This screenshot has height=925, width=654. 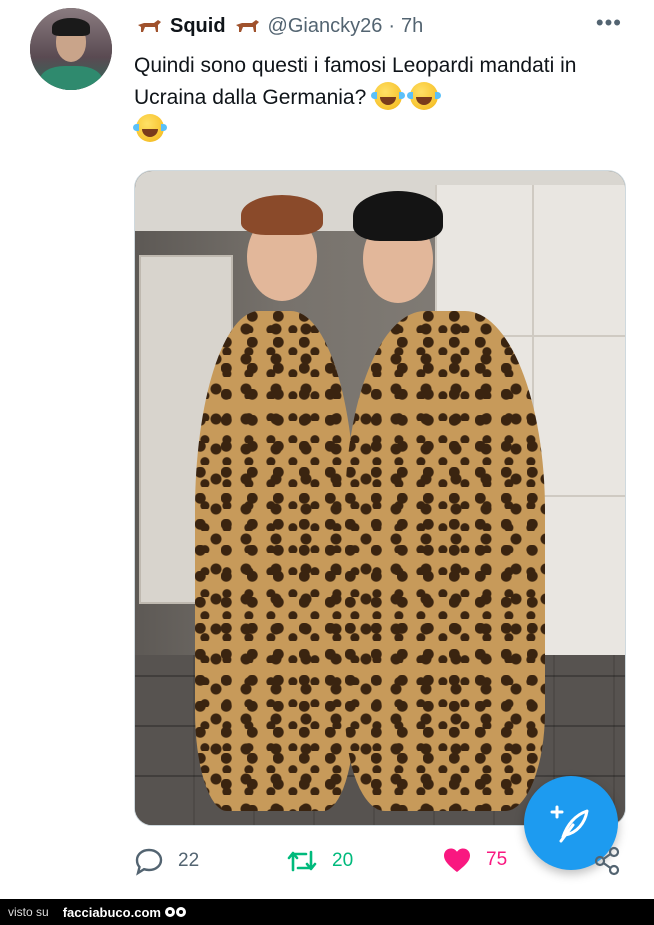 What do you see at coordinates (282, 215) in the screenshot?
I see `person-left-hair` at bounding box center [282, 215].